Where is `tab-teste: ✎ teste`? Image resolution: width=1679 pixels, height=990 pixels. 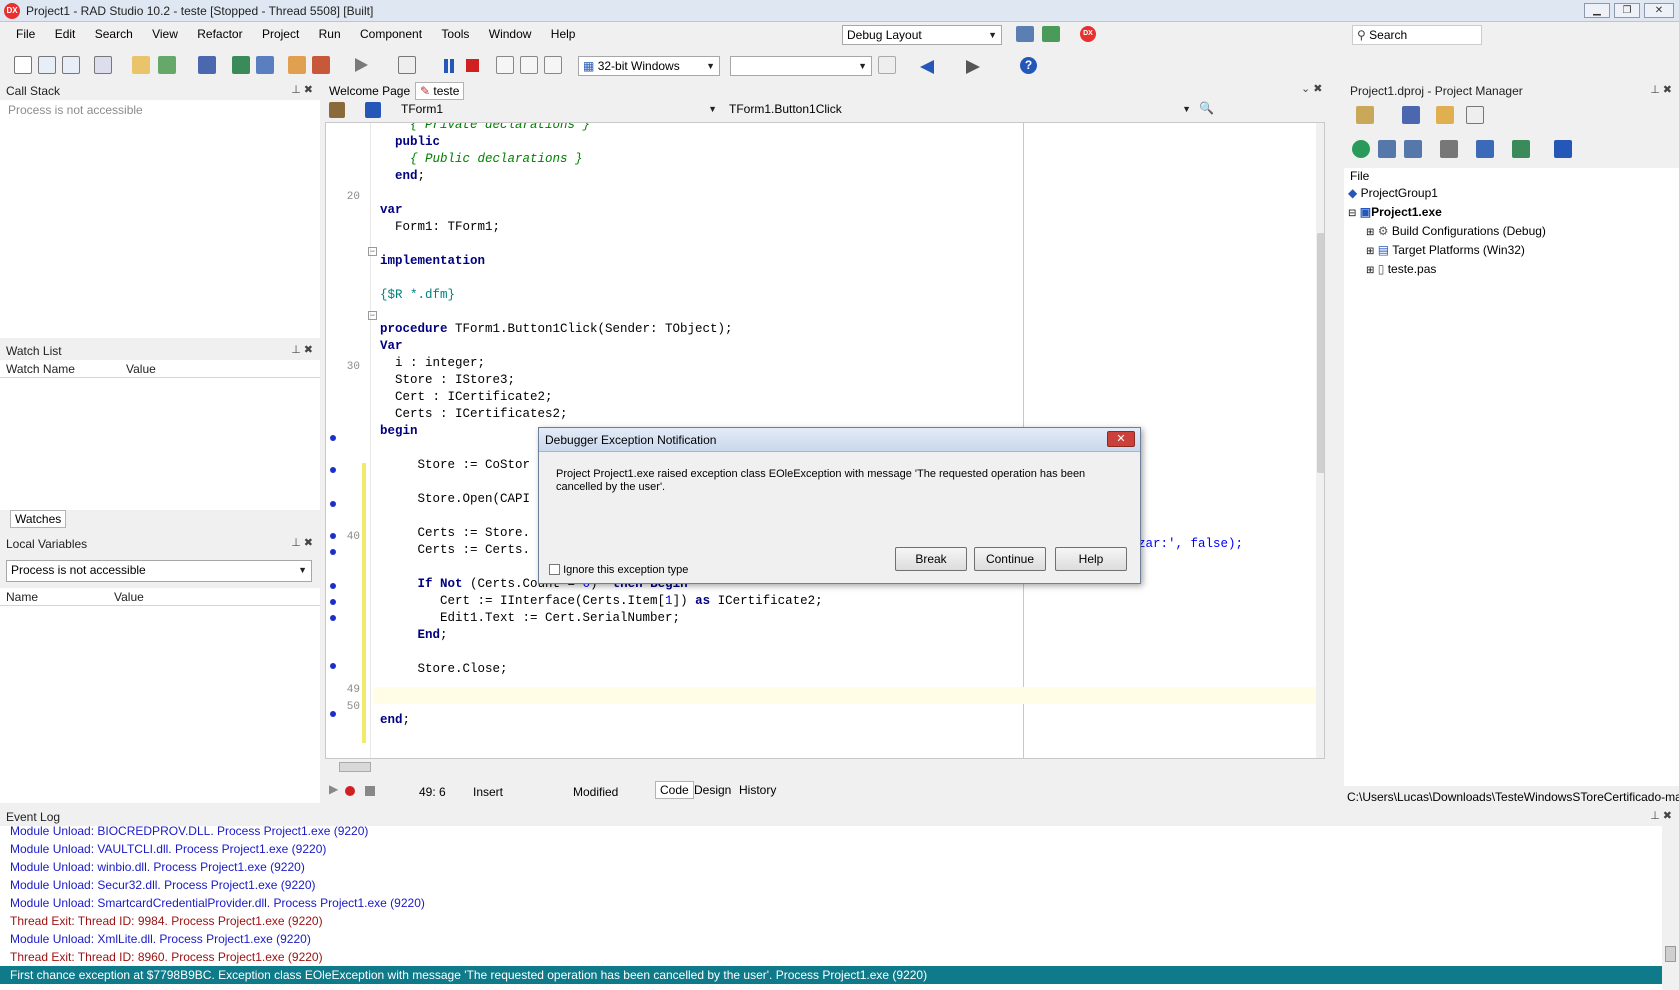
tab-teste: ✎ teste is located at coordinates (440, 91).